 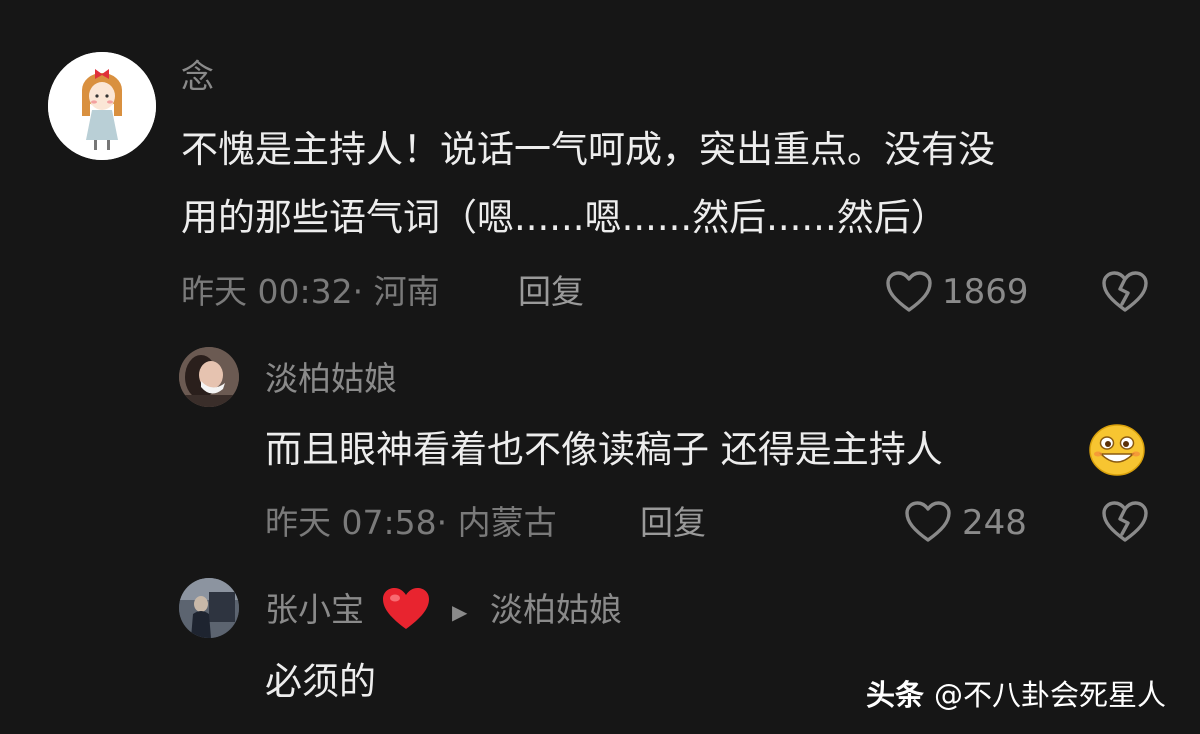 What do you see at coordinates (564, 217) in the screenshot?
I see `comment-text-line-2: 用的那些语气词（嗯......嗯......然后......然后）` at bounding box center [564, 217].